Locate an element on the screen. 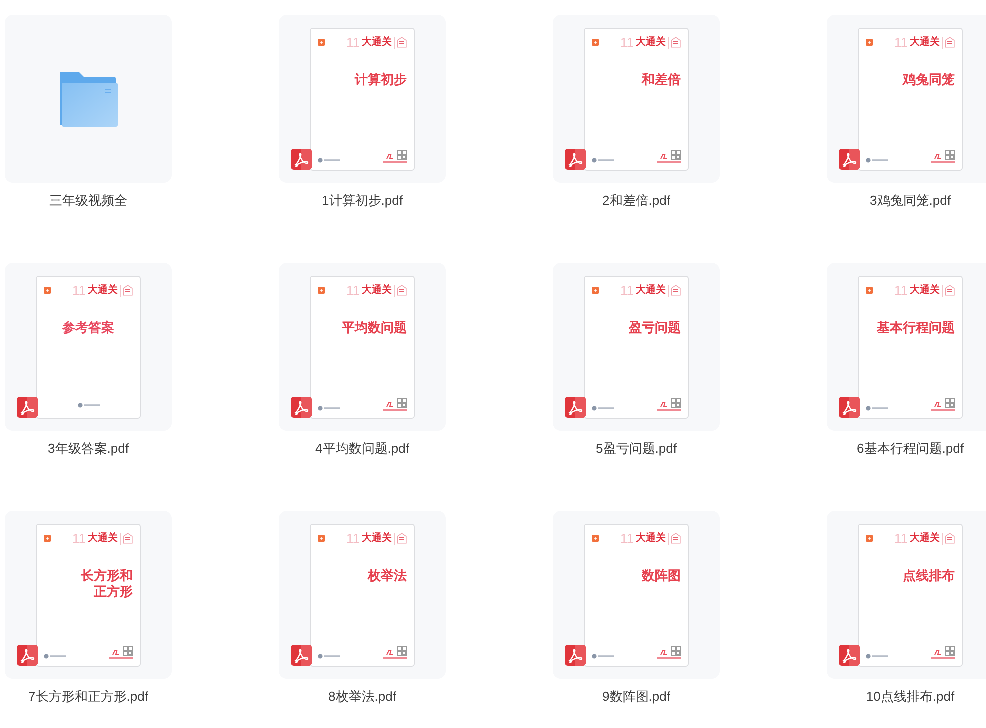  file-tile: 11 大通关 盈亏问题 is located at coordinates (636, 347).